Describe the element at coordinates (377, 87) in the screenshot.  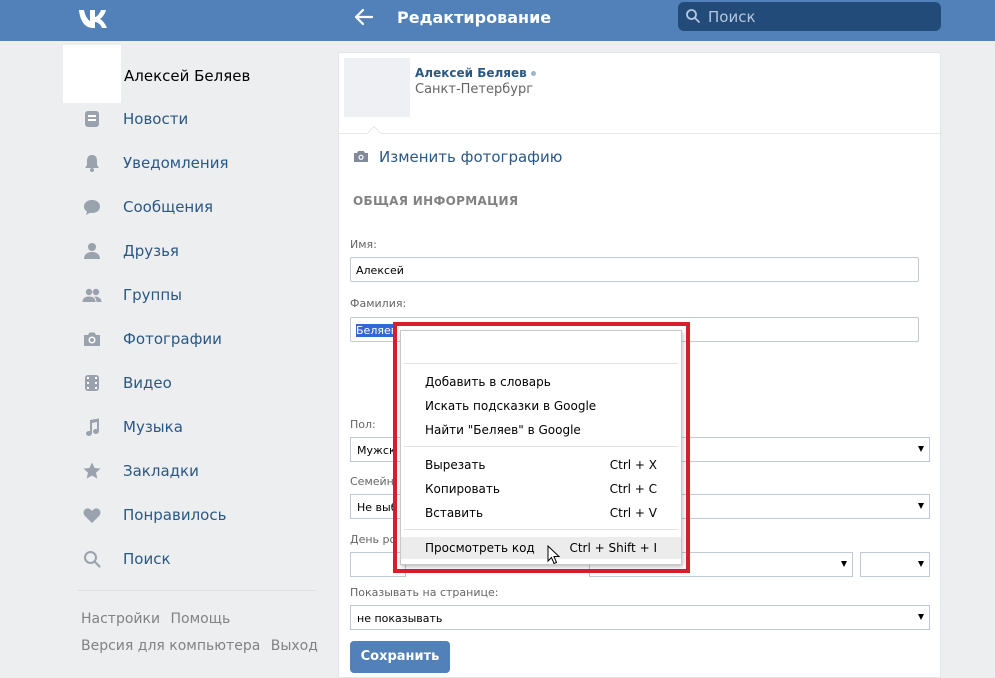
I see `profile-avatar` at that location.